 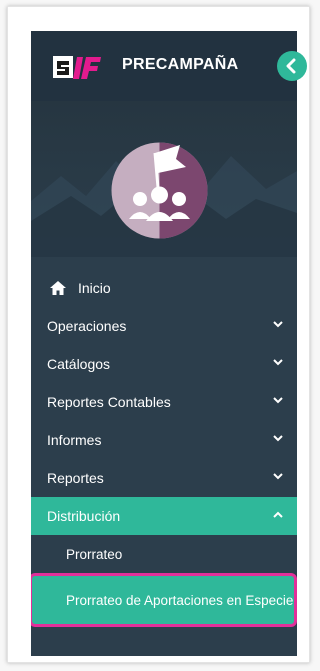 I want to click on chevron-left-icon, so click(x=291, y=66).